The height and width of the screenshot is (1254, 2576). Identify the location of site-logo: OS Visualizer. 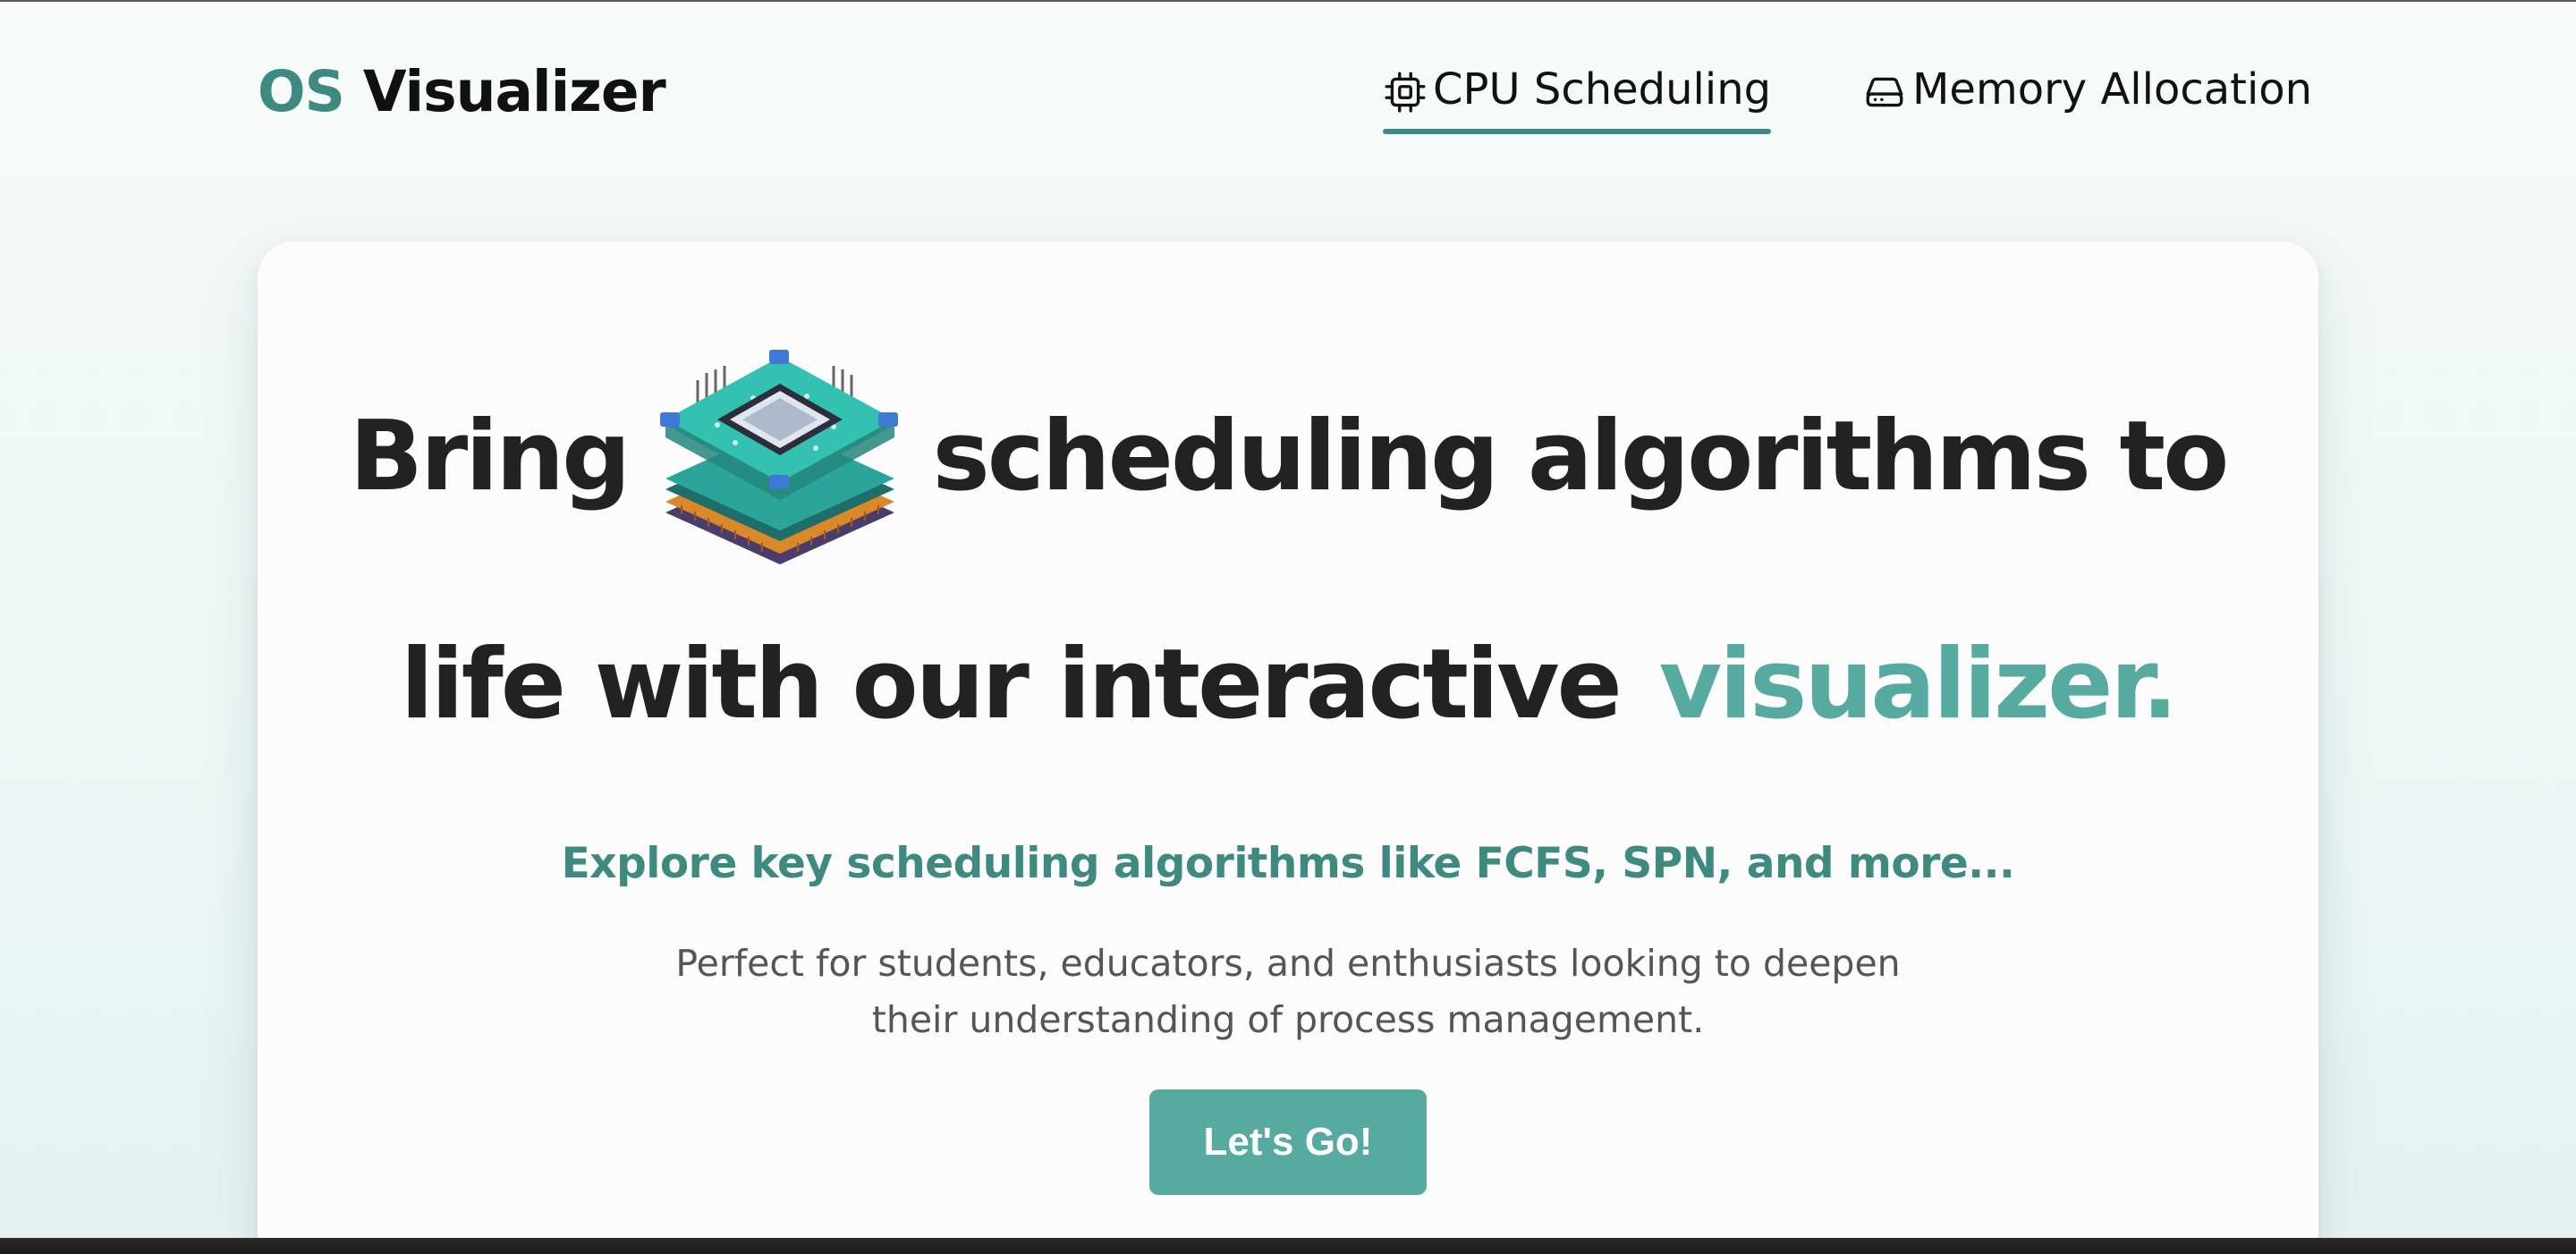
(462, 91).